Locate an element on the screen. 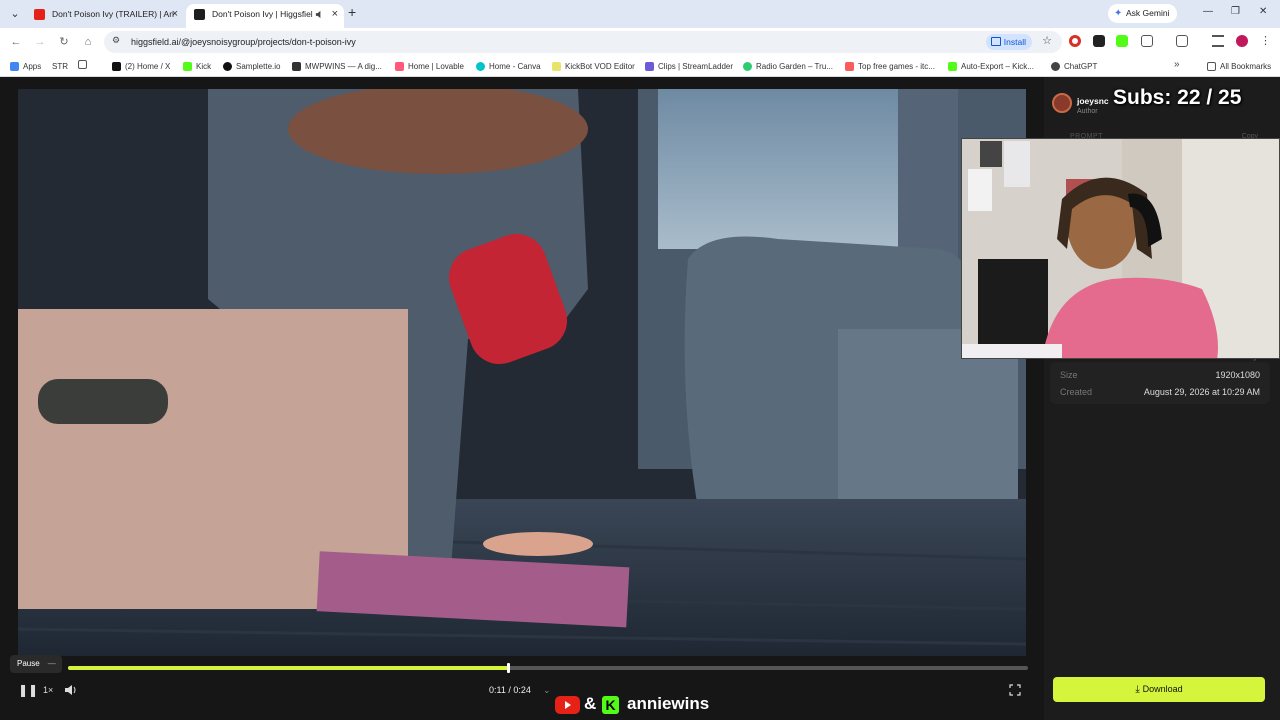 This screenshot has width=1280, height=720. bookmark-grid is located at coordinates (82, 66).